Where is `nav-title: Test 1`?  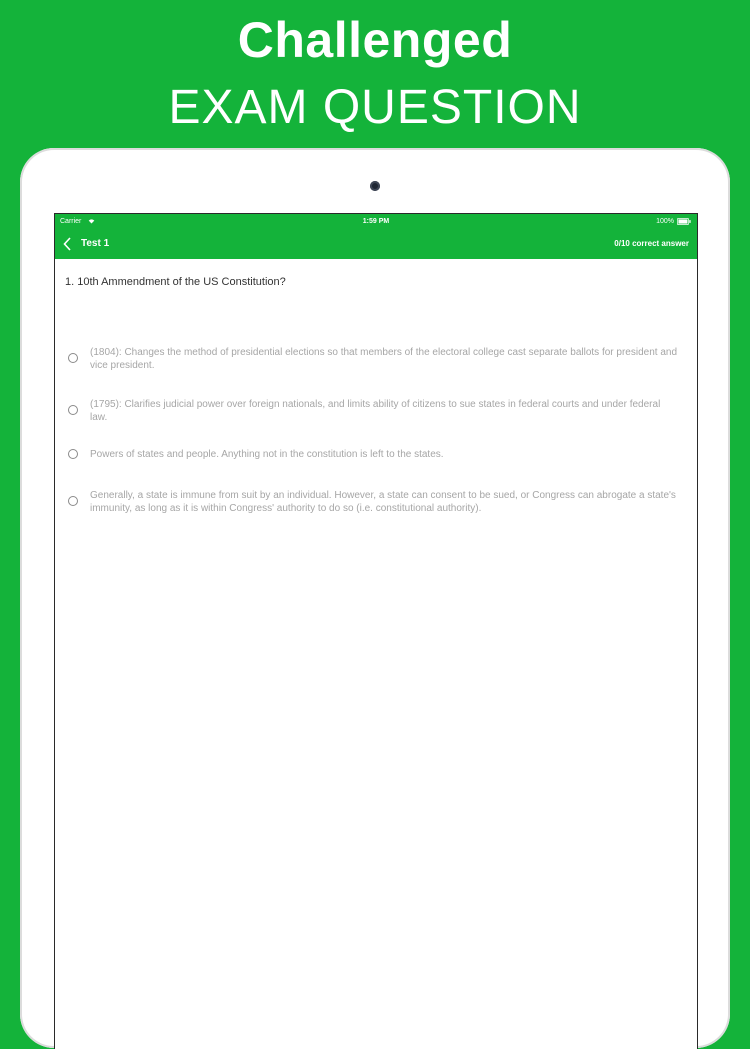
nav-title: Test 1 is located at coordinates (95, 243).